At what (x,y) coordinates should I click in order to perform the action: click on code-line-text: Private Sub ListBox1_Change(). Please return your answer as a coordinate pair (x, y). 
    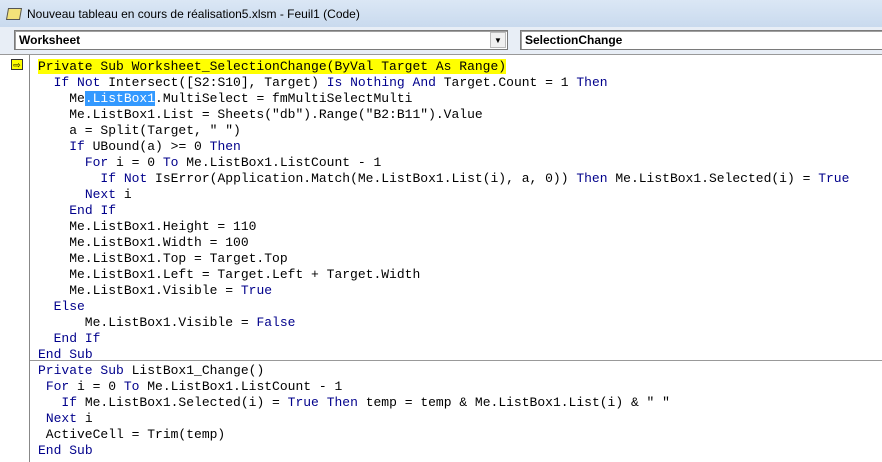
    Looking at the image, I should click on (151, 370).